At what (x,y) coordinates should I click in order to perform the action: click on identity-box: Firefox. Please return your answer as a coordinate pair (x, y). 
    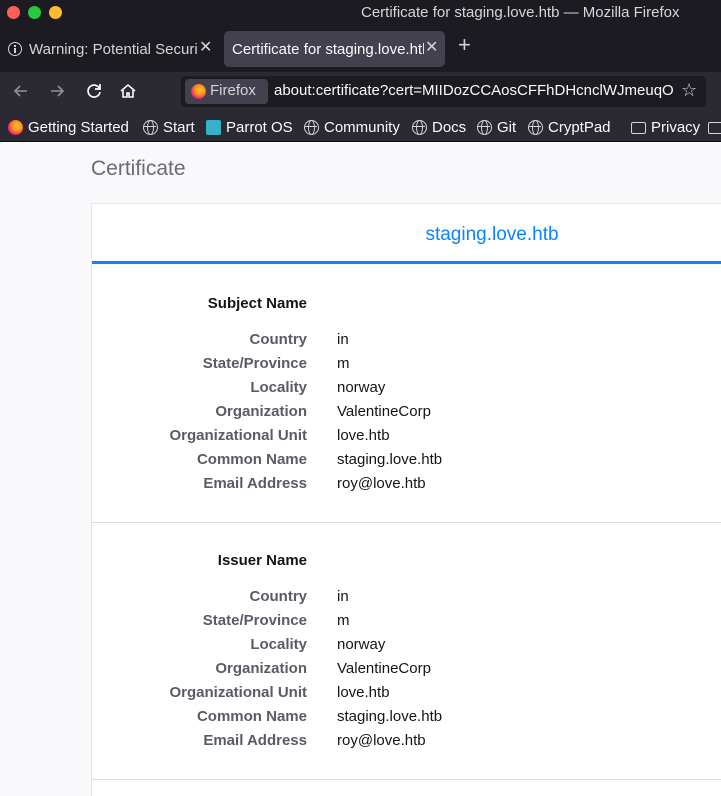
    Looking at the image, I should click on (226, 91).